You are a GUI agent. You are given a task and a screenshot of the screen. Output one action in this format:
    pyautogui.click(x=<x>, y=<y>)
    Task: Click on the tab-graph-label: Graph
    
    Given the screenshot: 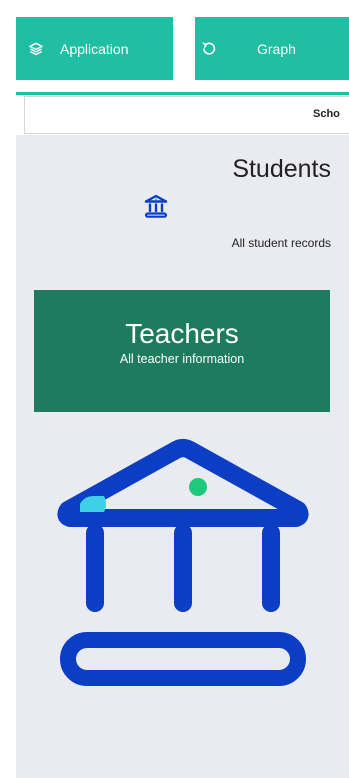 What is the action you would take?
    pyautogui.click(x=276, y=48)
    